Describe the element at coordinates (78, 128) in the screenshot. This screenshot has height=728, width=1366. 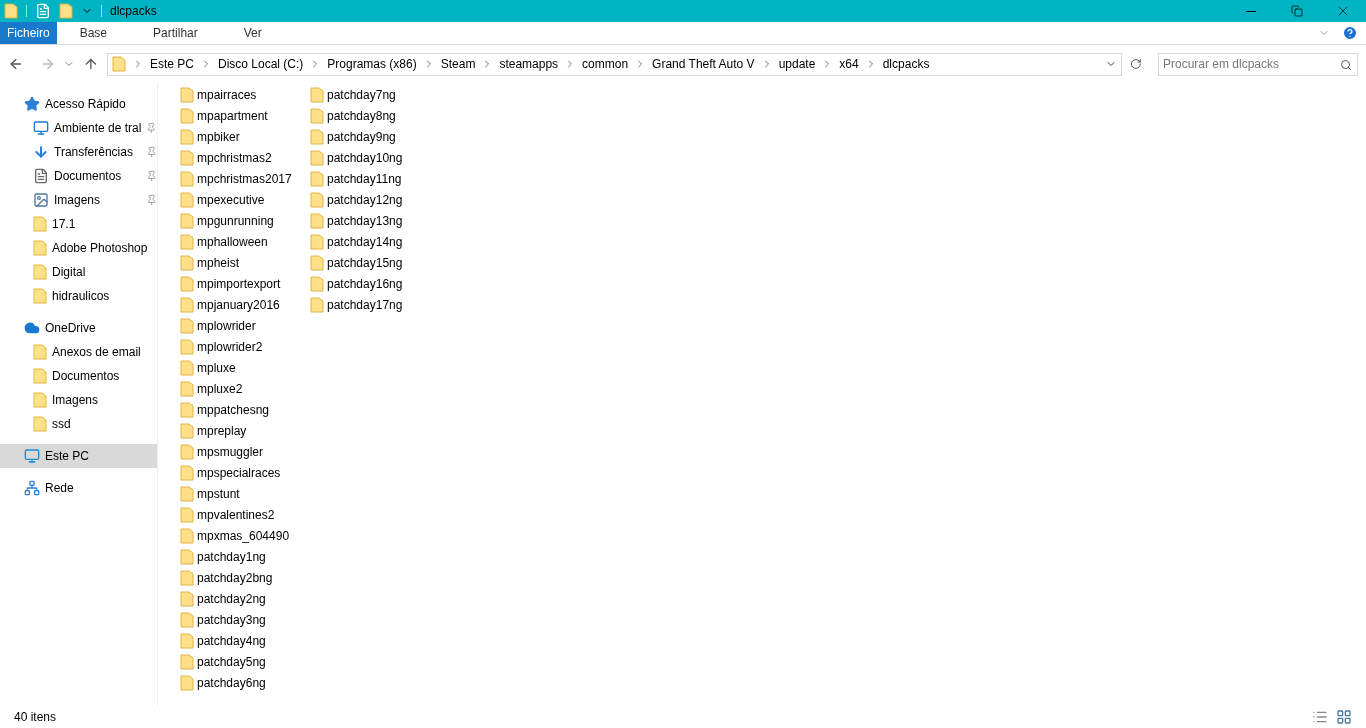
I see `sidebar-item: Ambiente de tral` at that location.